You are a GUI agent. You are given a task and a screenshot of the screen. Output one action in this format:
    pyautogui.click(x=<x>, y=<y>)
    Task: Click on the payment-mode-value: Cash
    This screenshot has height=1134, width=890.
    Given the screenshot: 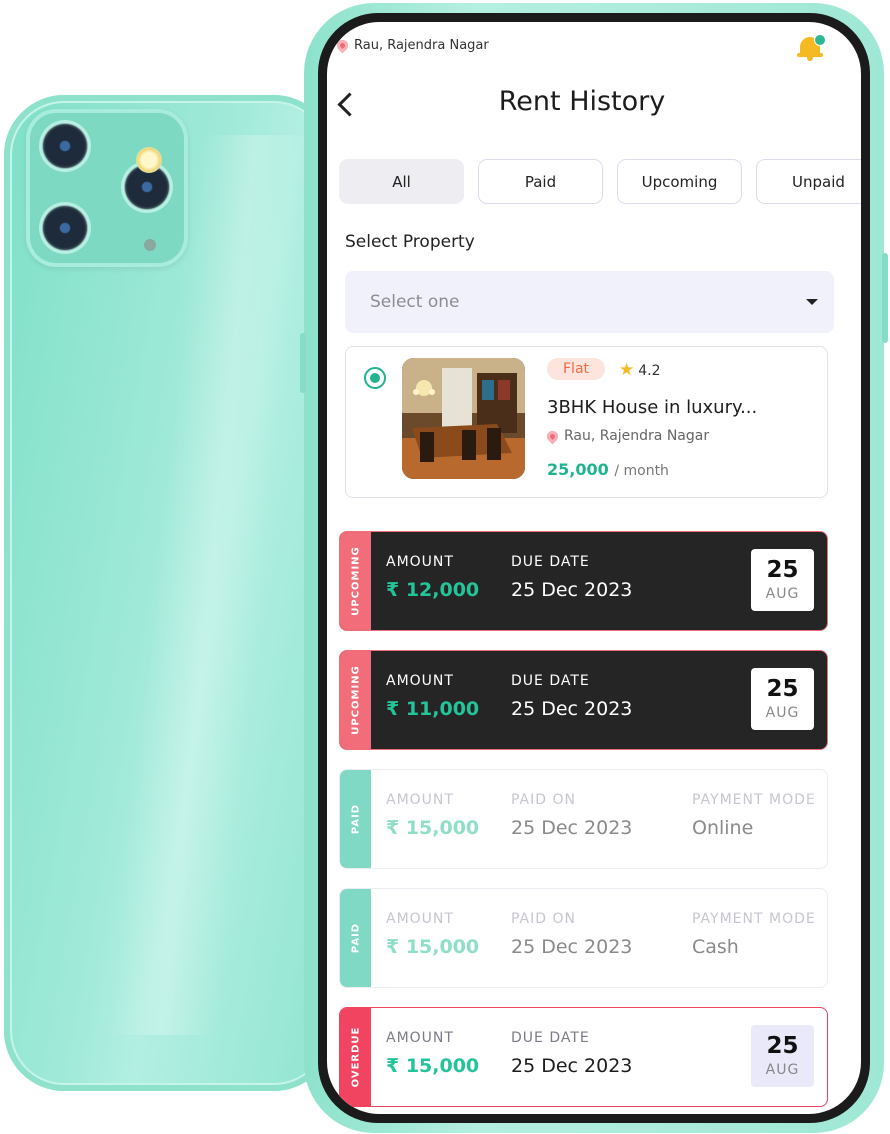 What is the action you would take?
    pyautogui.click(x=715, y=947)
    